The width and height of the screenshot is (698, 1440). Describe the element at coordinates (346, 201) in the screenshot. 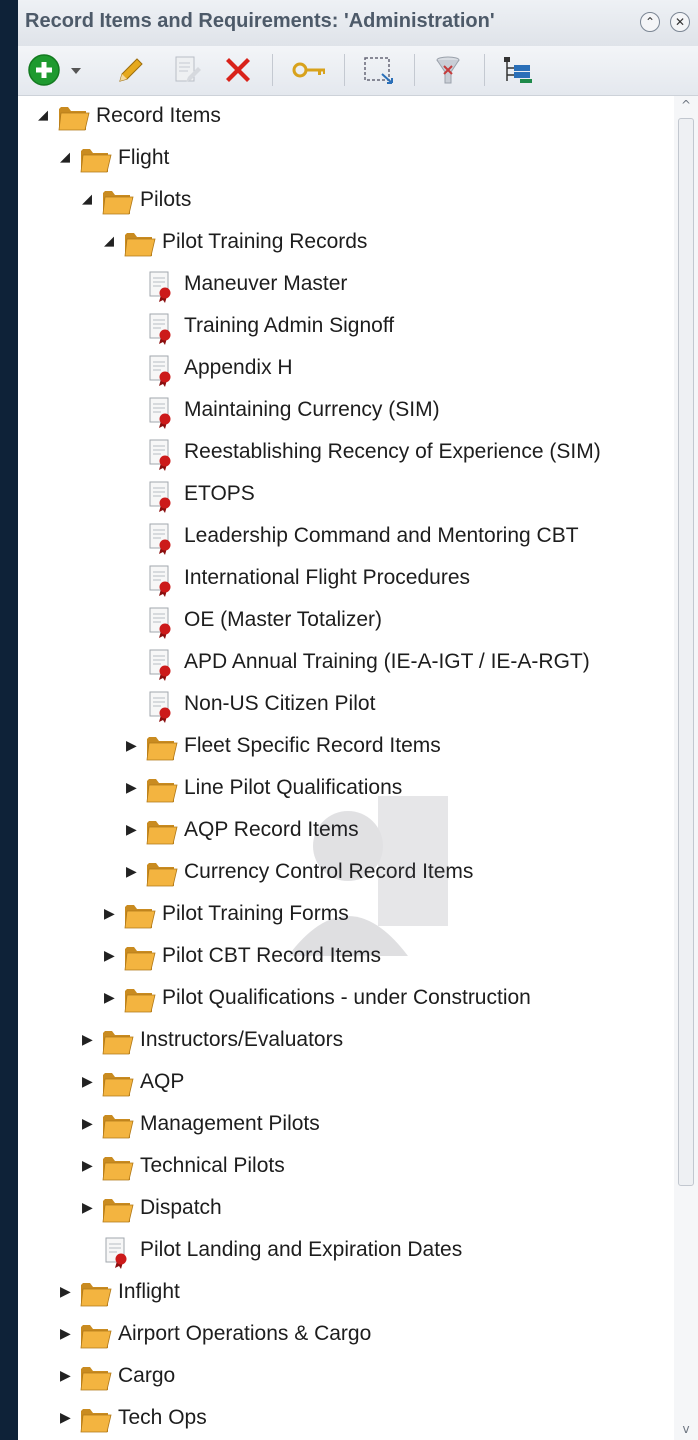

I see `tree-folder-row: ◢ Pilots` at that location.